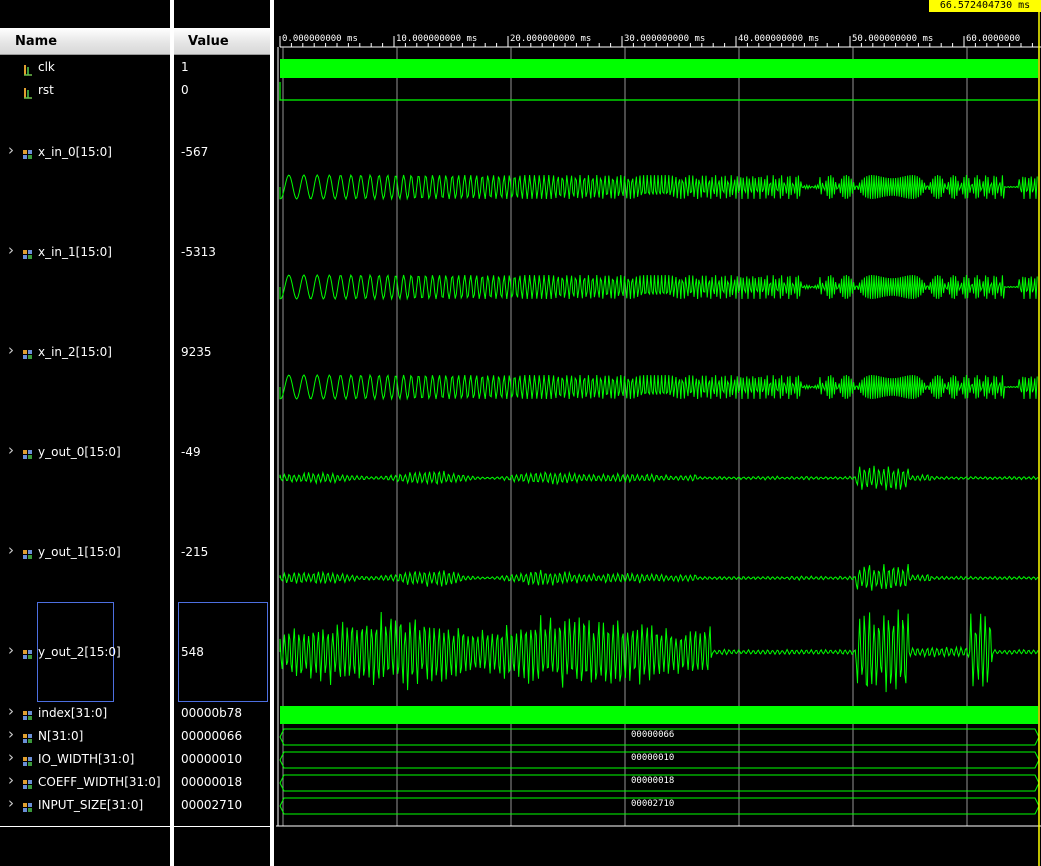 This screenshot has width=1041, height=866. What do you see at coordinates (212, 805) in the screenshot?
I see `signal-value-input-size: 00002710` at bounding box center [212, 805].